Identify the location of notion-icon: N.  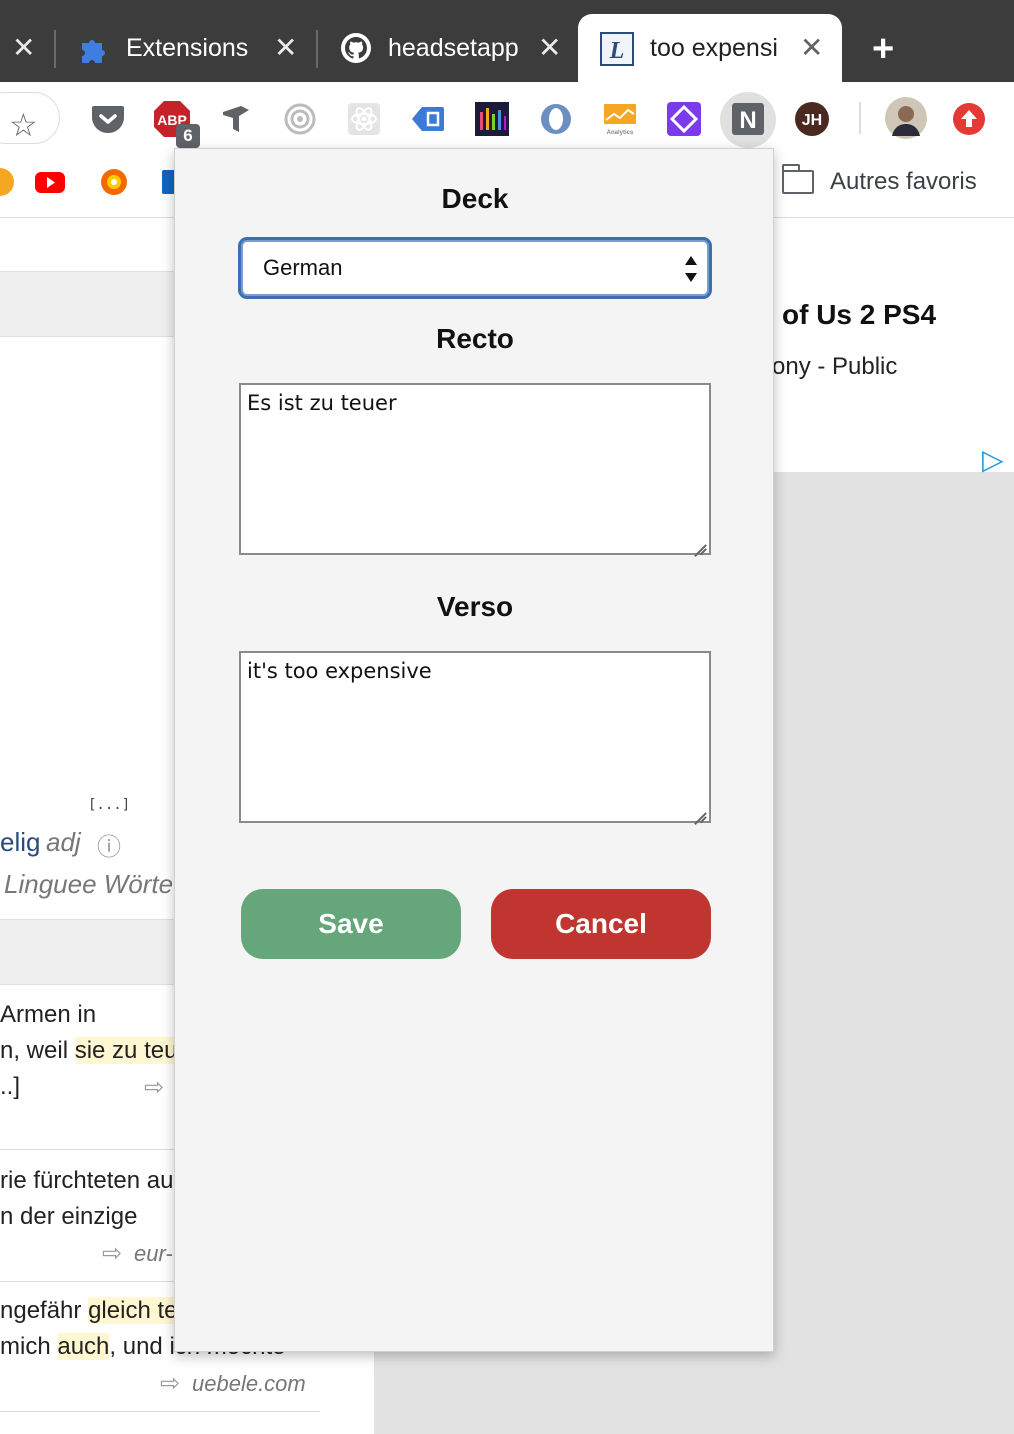
(748, 119).